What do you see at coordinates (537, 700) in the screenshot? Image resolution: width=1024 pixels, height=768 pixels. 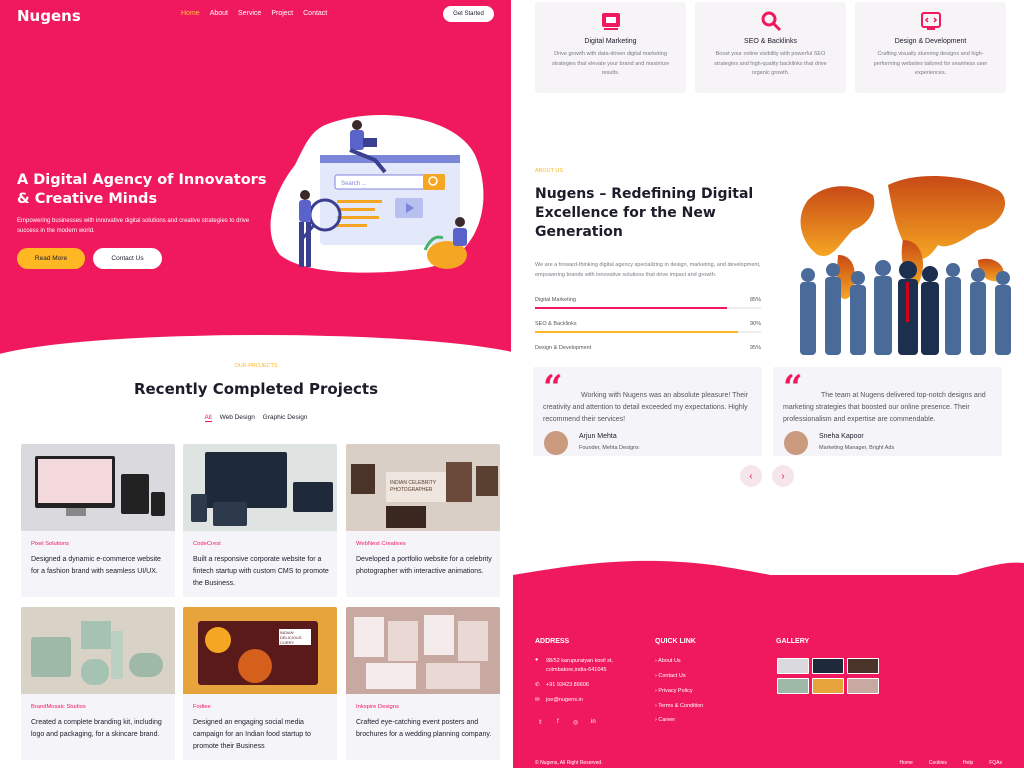 I see `email-icon: ✉` at bounding box center [537, 700].